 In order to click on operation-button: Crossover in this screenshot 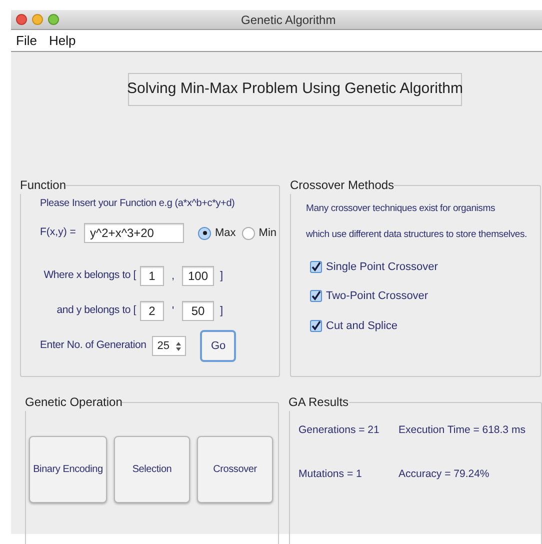, I will do `click(235, 469)`.